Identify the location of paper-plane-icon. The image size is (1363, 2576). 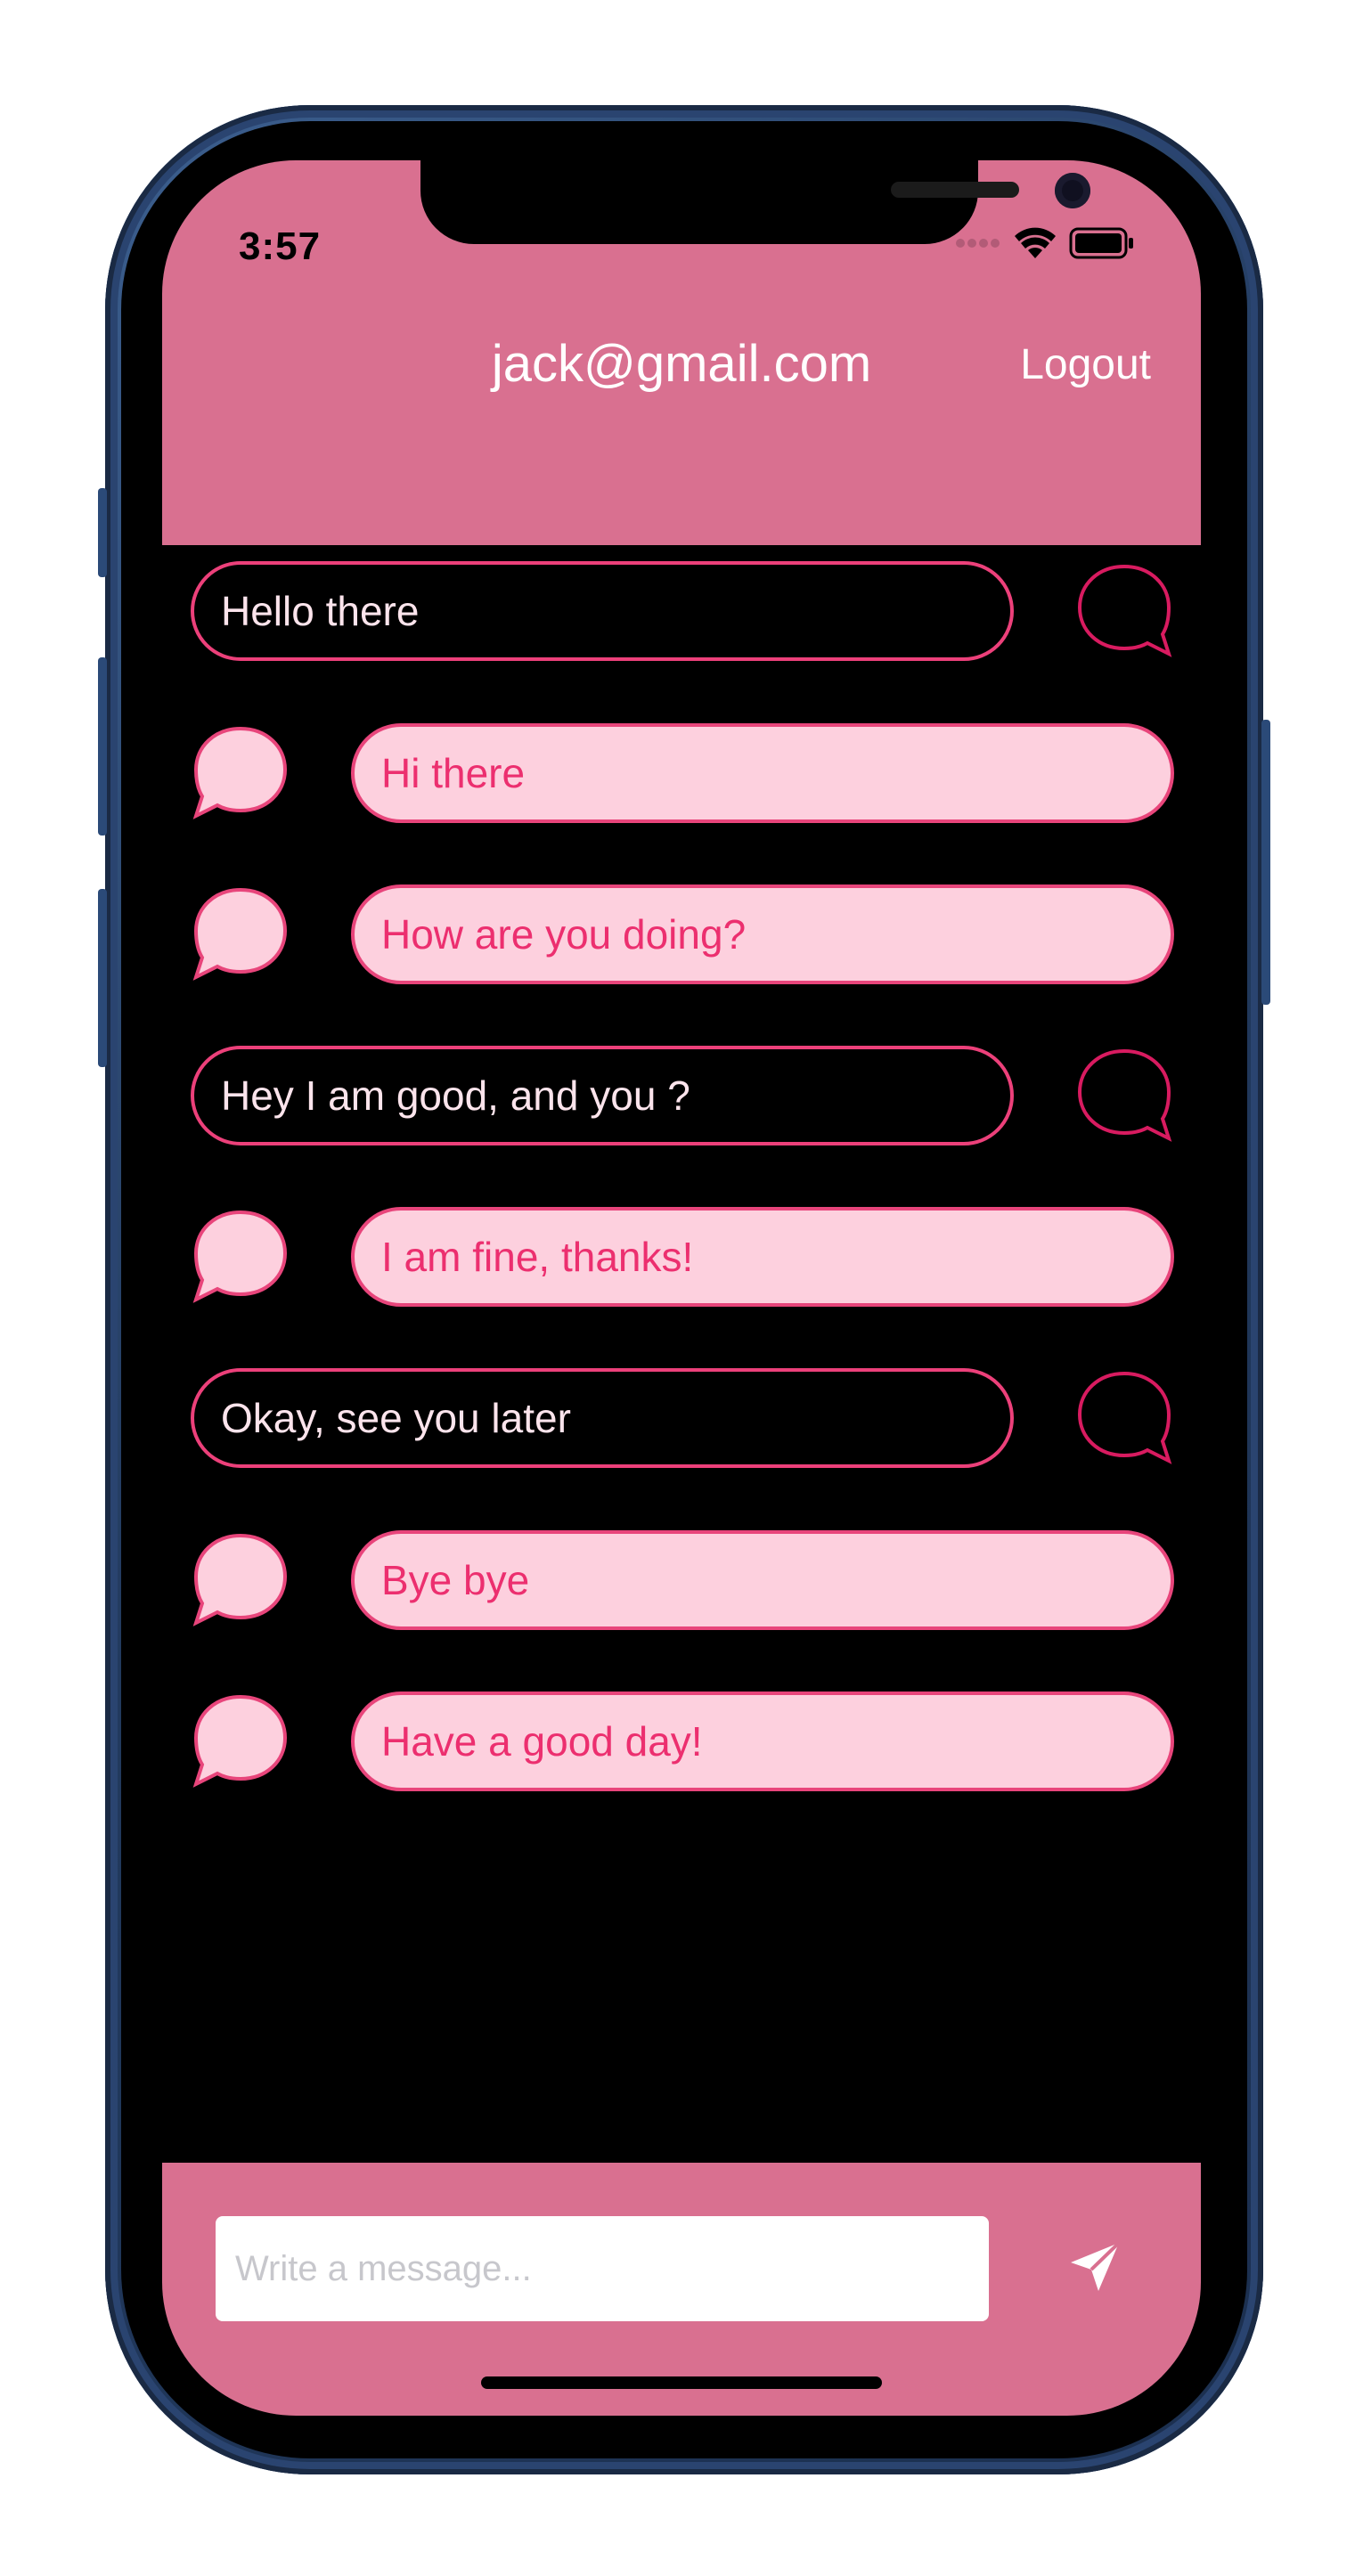
(1095, 2269).